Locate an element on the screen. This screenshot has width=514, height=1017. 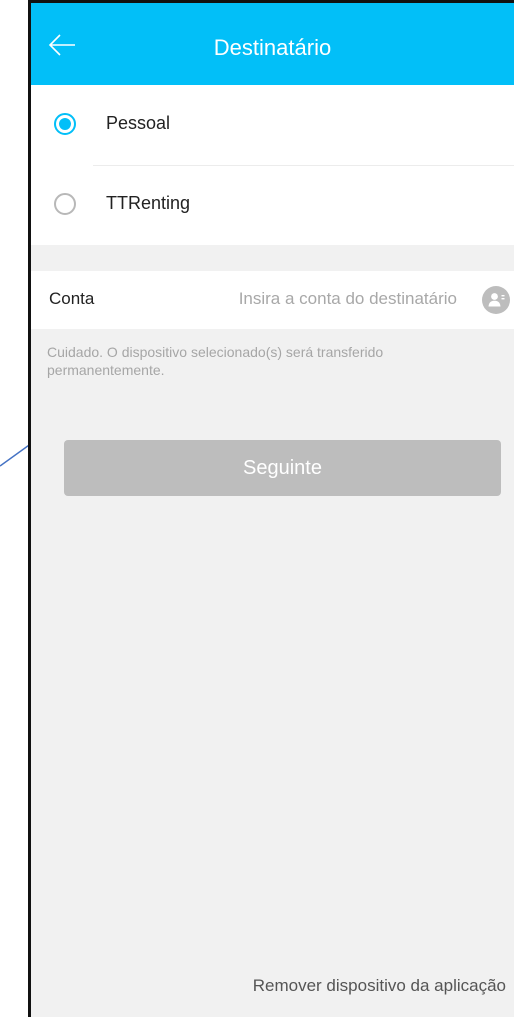
radio-option-pessoal: Pessoal is located at coordinates (272, 125).